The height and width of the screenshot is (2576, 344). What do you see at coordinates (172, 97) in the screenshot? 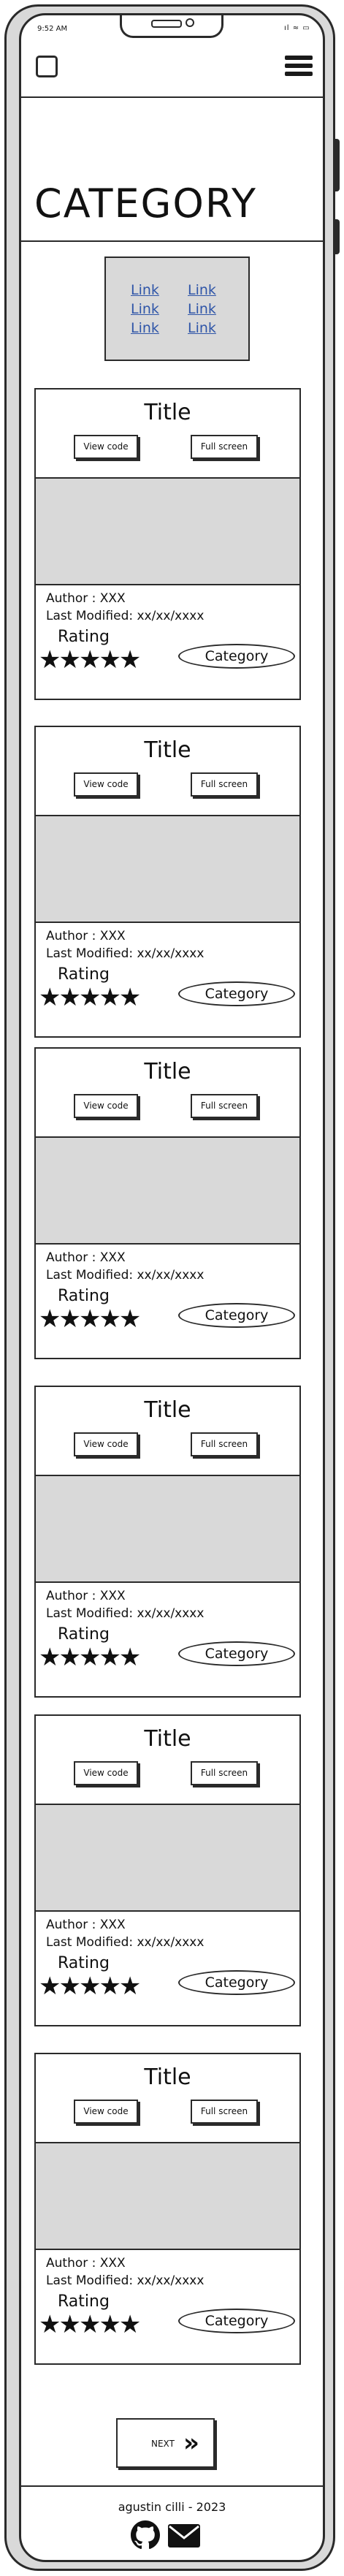
I see `header-divider` at bounding box center [172, 97].